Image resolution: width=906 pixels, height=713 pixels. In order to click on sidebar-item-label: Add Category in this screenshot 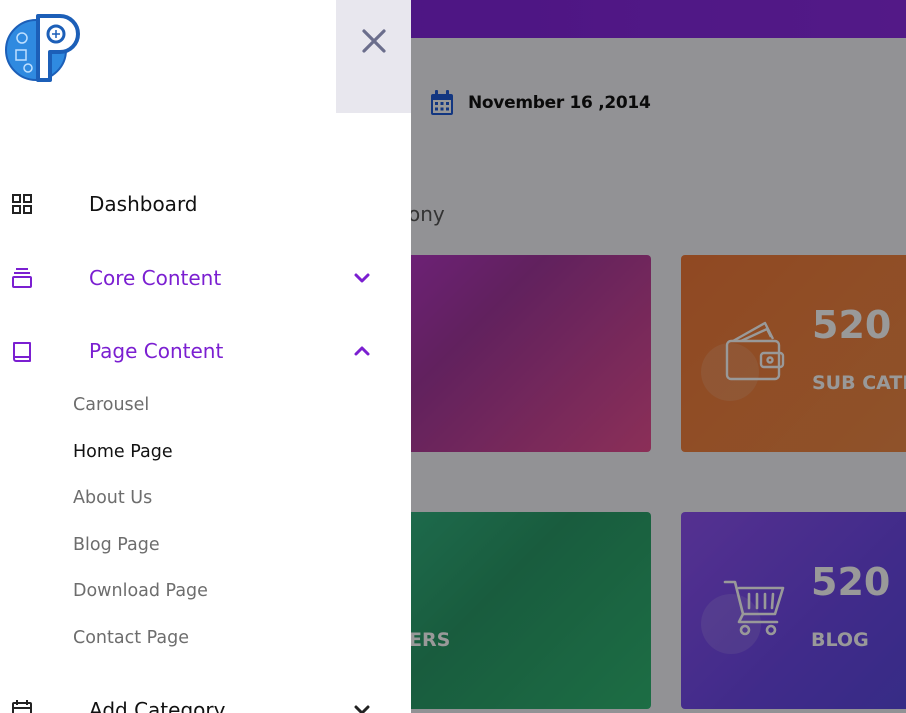, I will do `click(157, 705)`.